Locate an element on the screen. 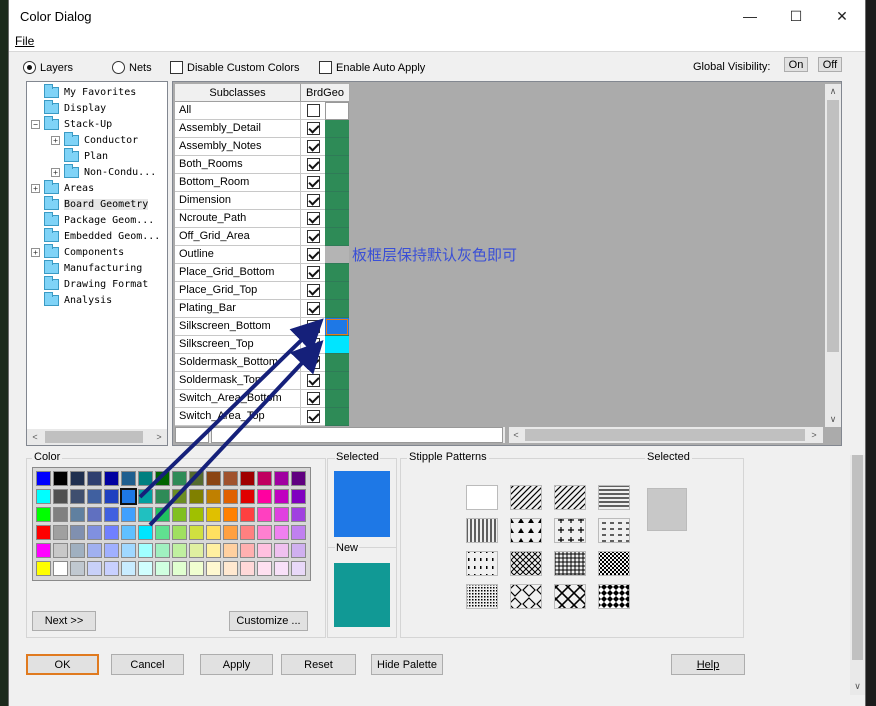 Image resolution: width=876 pixels, height=706 pixels. arrow-to-silkscreen-top is located at coordinates (236, 433).